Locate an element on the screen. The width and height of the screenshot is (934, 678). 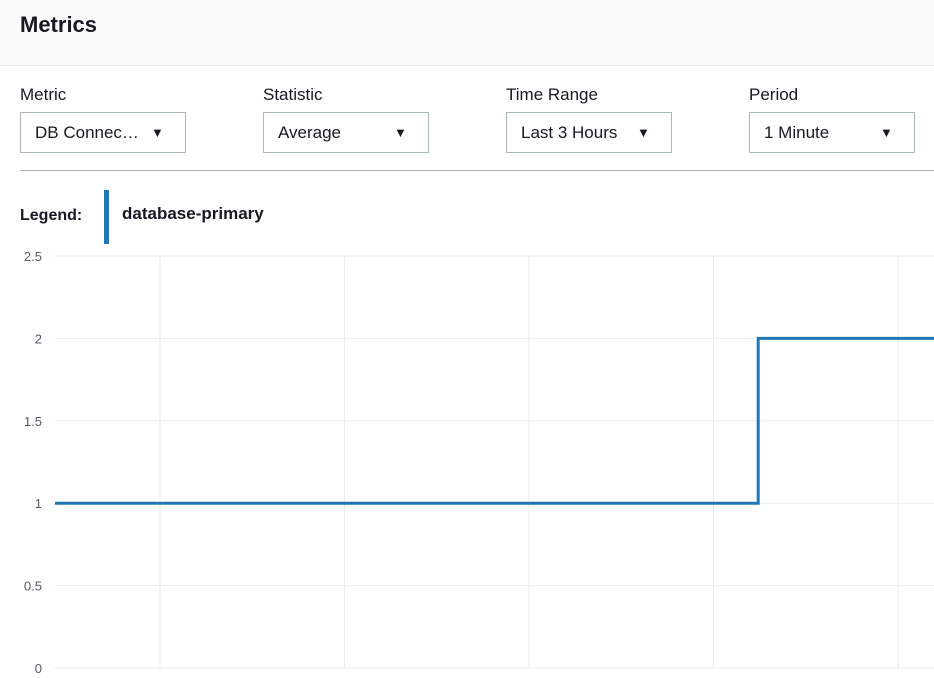
y-tick-label: 2 is located at coordinates (38, 338).